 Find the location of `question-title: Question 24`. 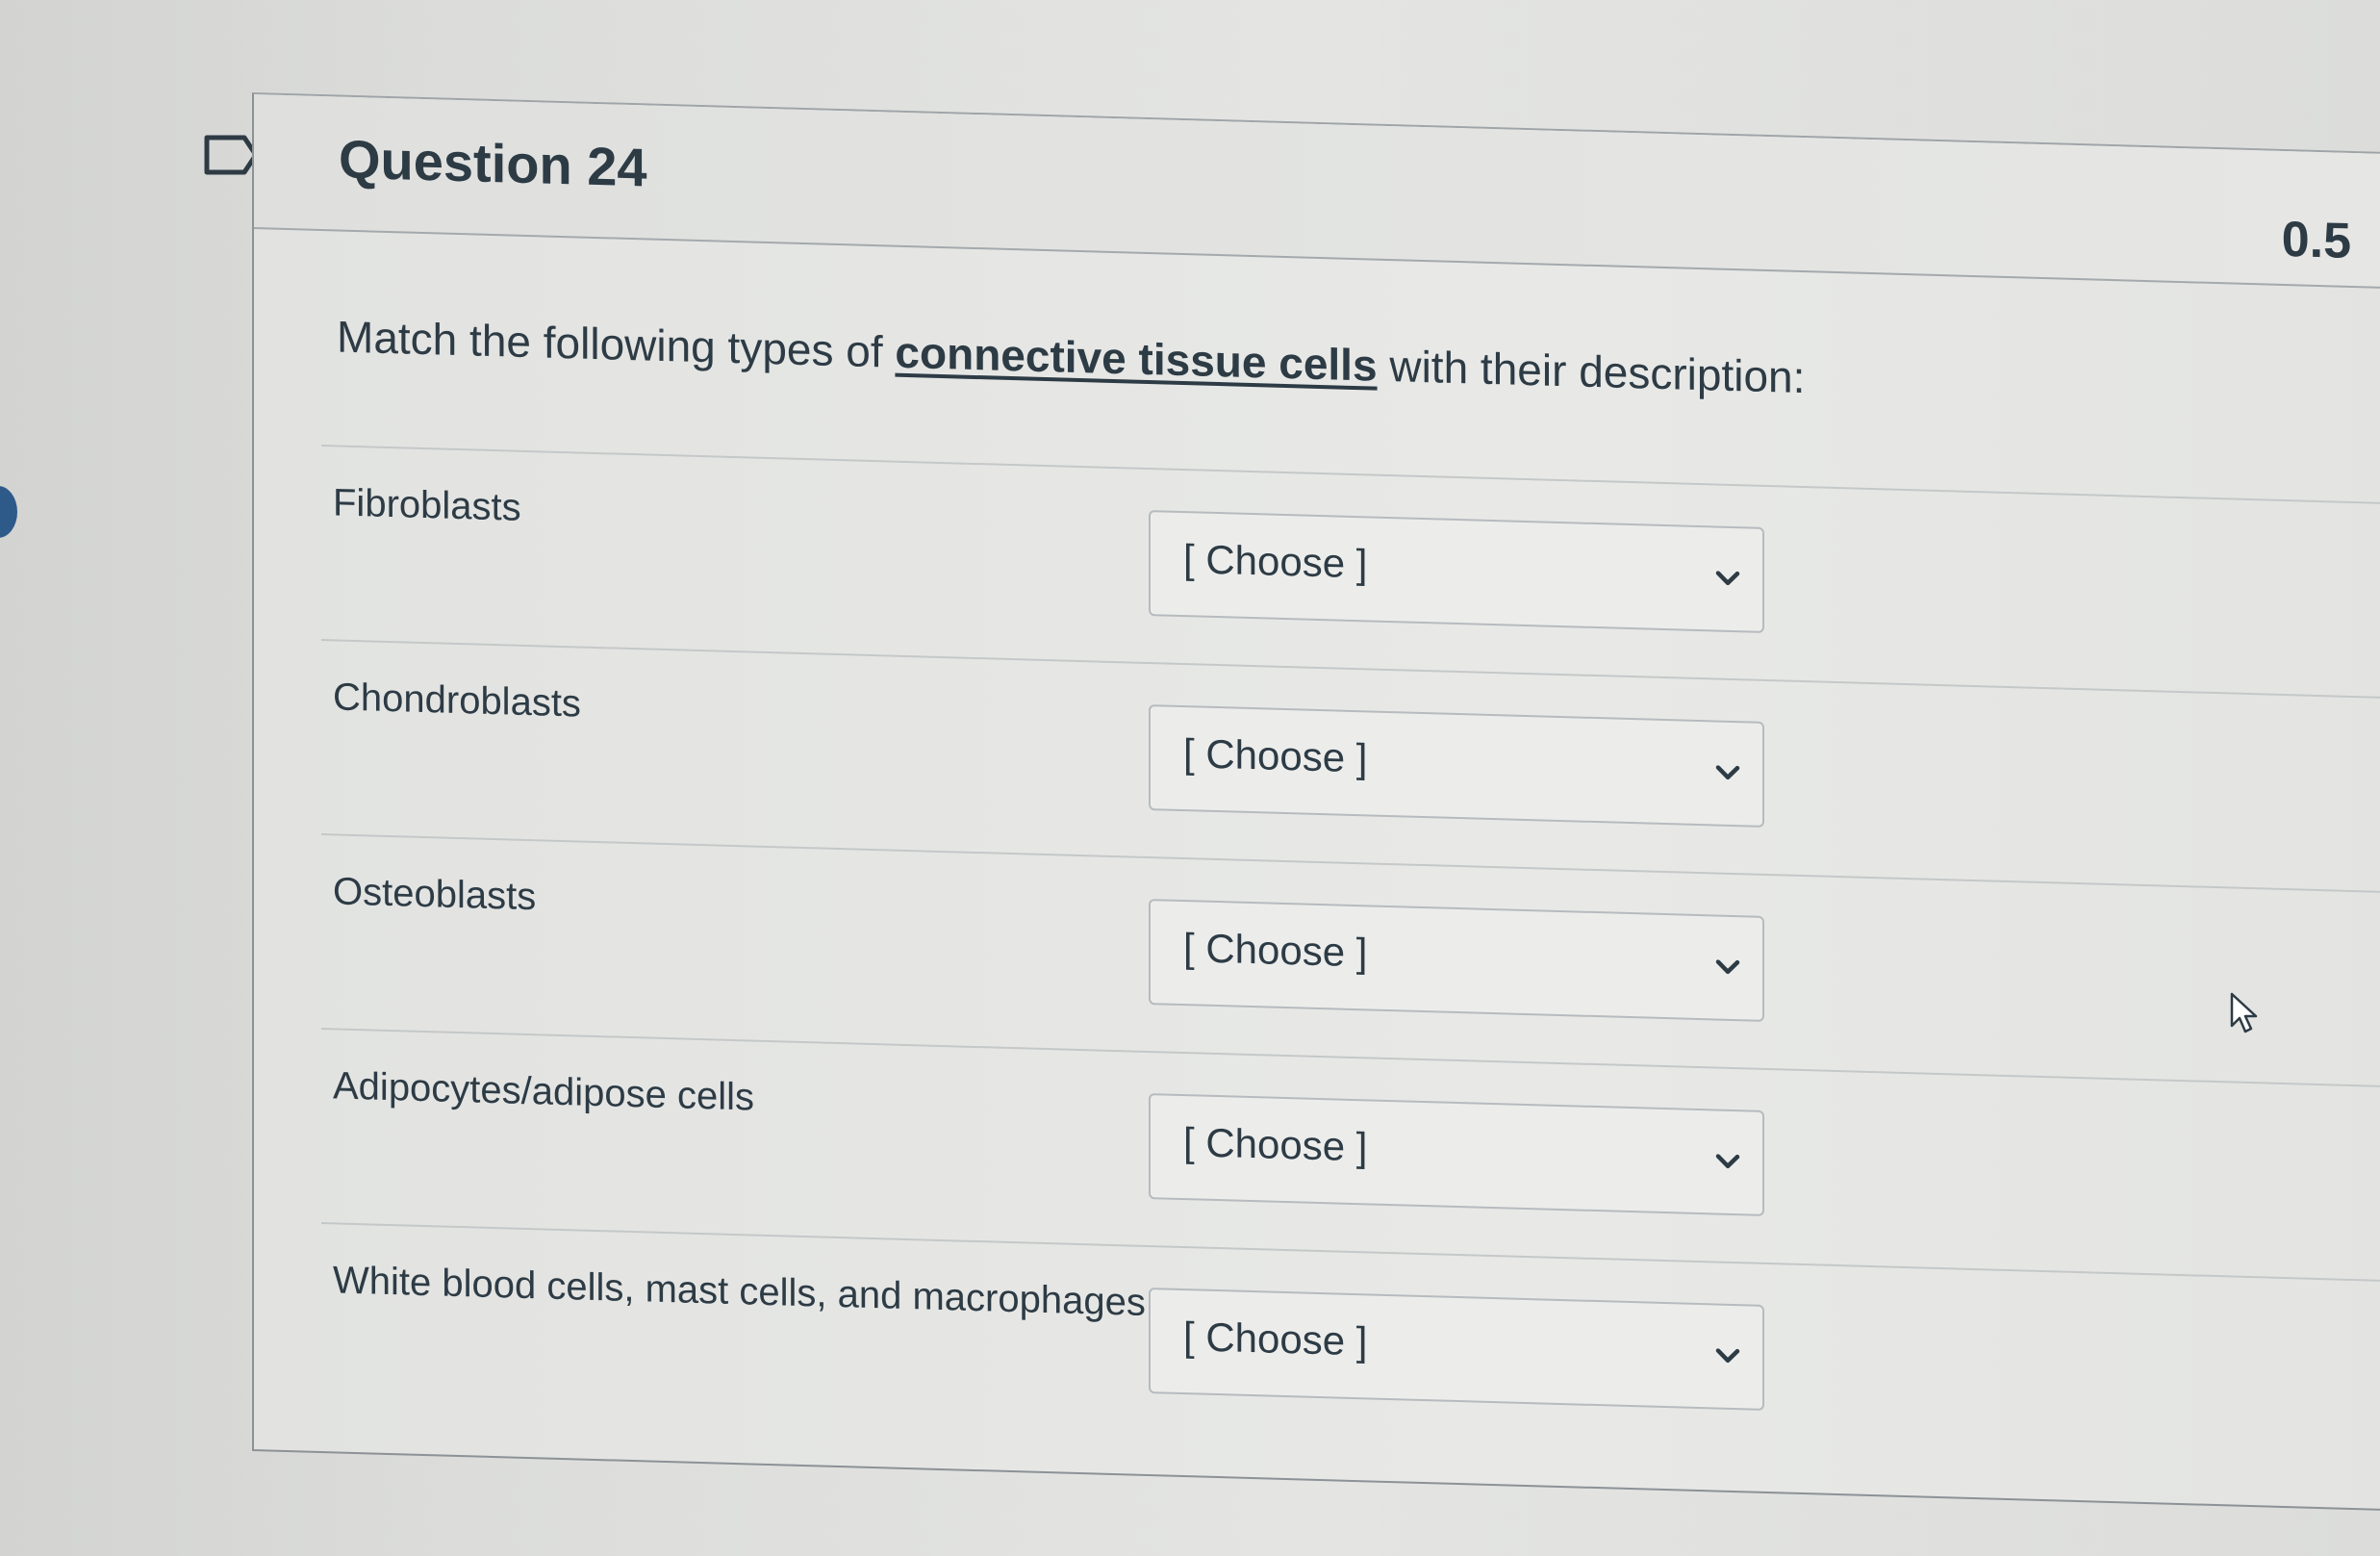

question-title: Question 24 is located at coordinates (493, 163).